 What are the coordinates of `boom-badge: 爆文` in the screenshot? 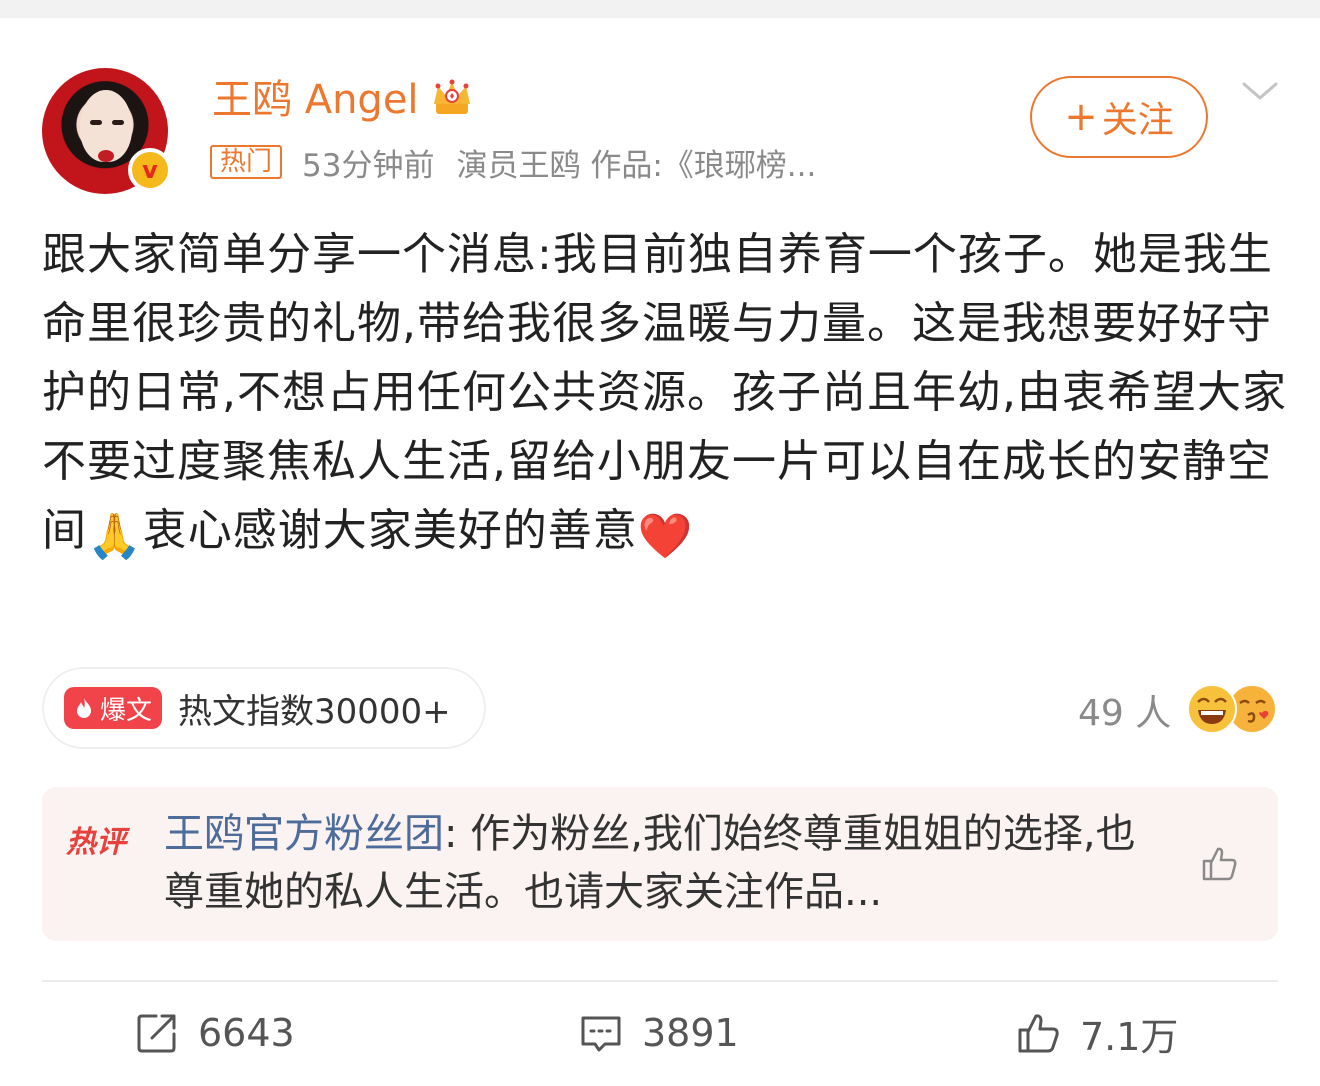 It's located at (113, 708).